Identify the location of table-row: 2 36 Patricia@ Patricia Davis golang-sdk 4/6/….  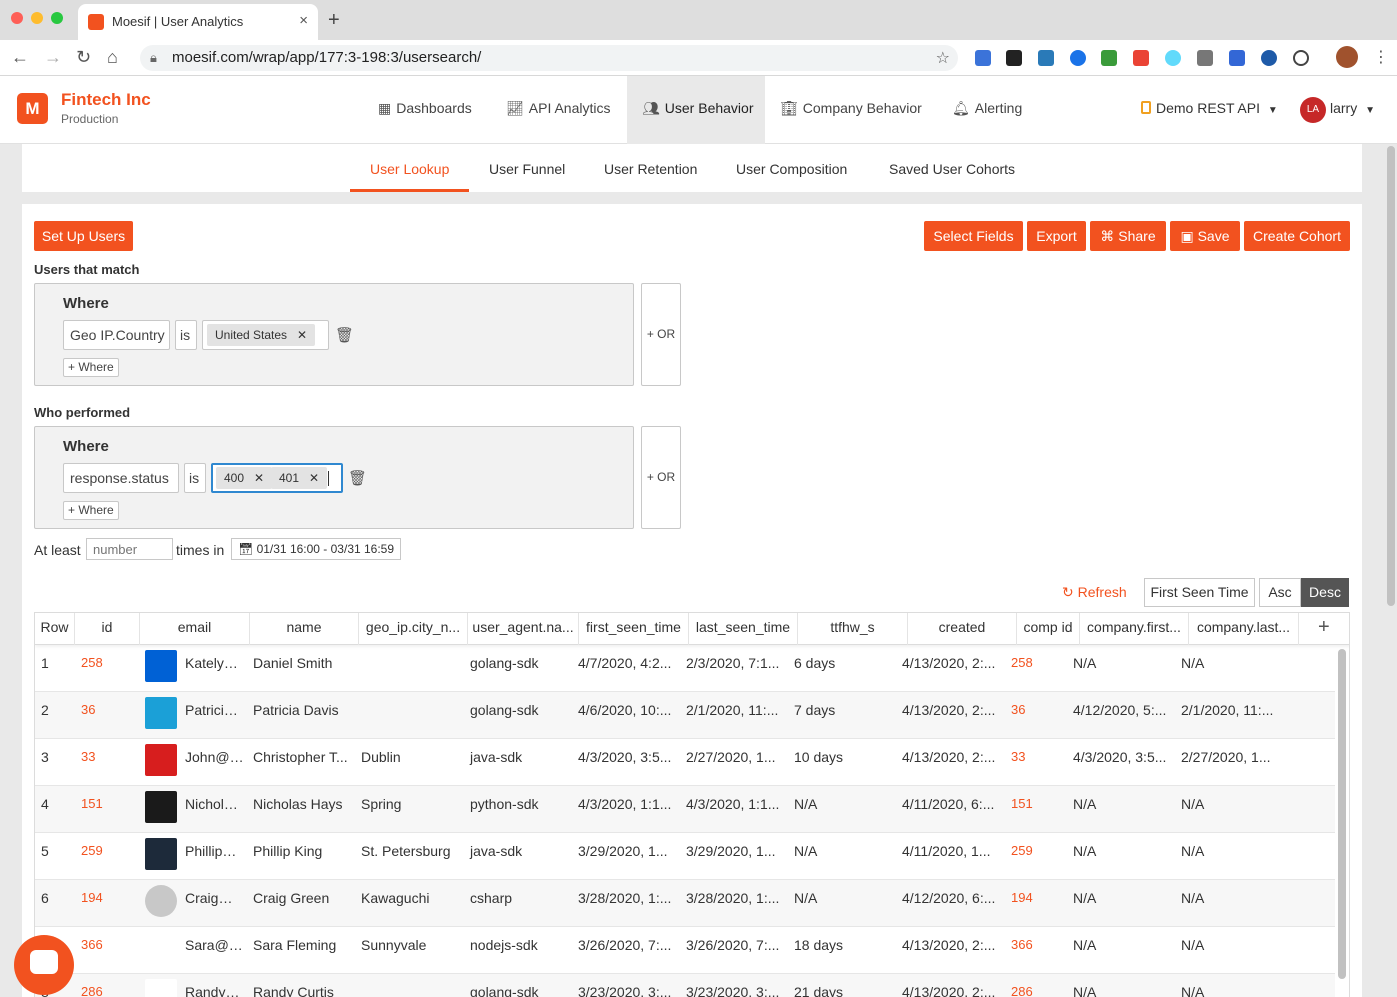
(685, 715).